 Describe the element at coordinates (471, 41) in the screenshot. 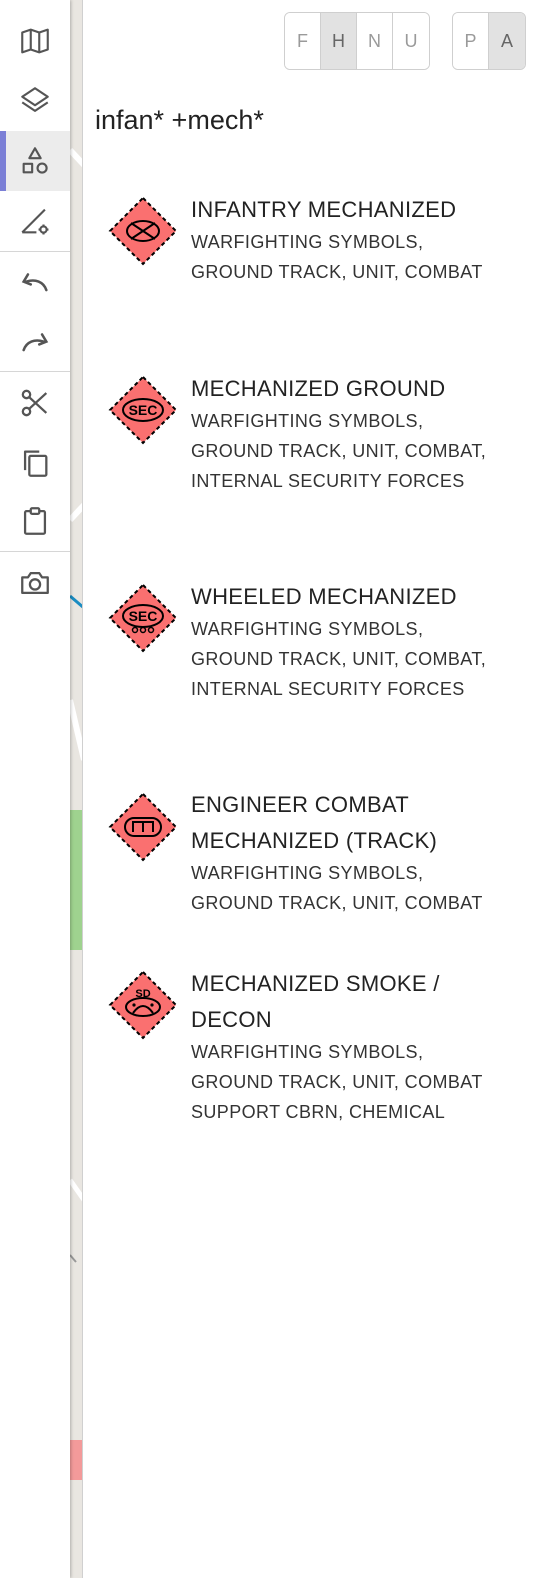

I see `status-present-button: P` at that location.